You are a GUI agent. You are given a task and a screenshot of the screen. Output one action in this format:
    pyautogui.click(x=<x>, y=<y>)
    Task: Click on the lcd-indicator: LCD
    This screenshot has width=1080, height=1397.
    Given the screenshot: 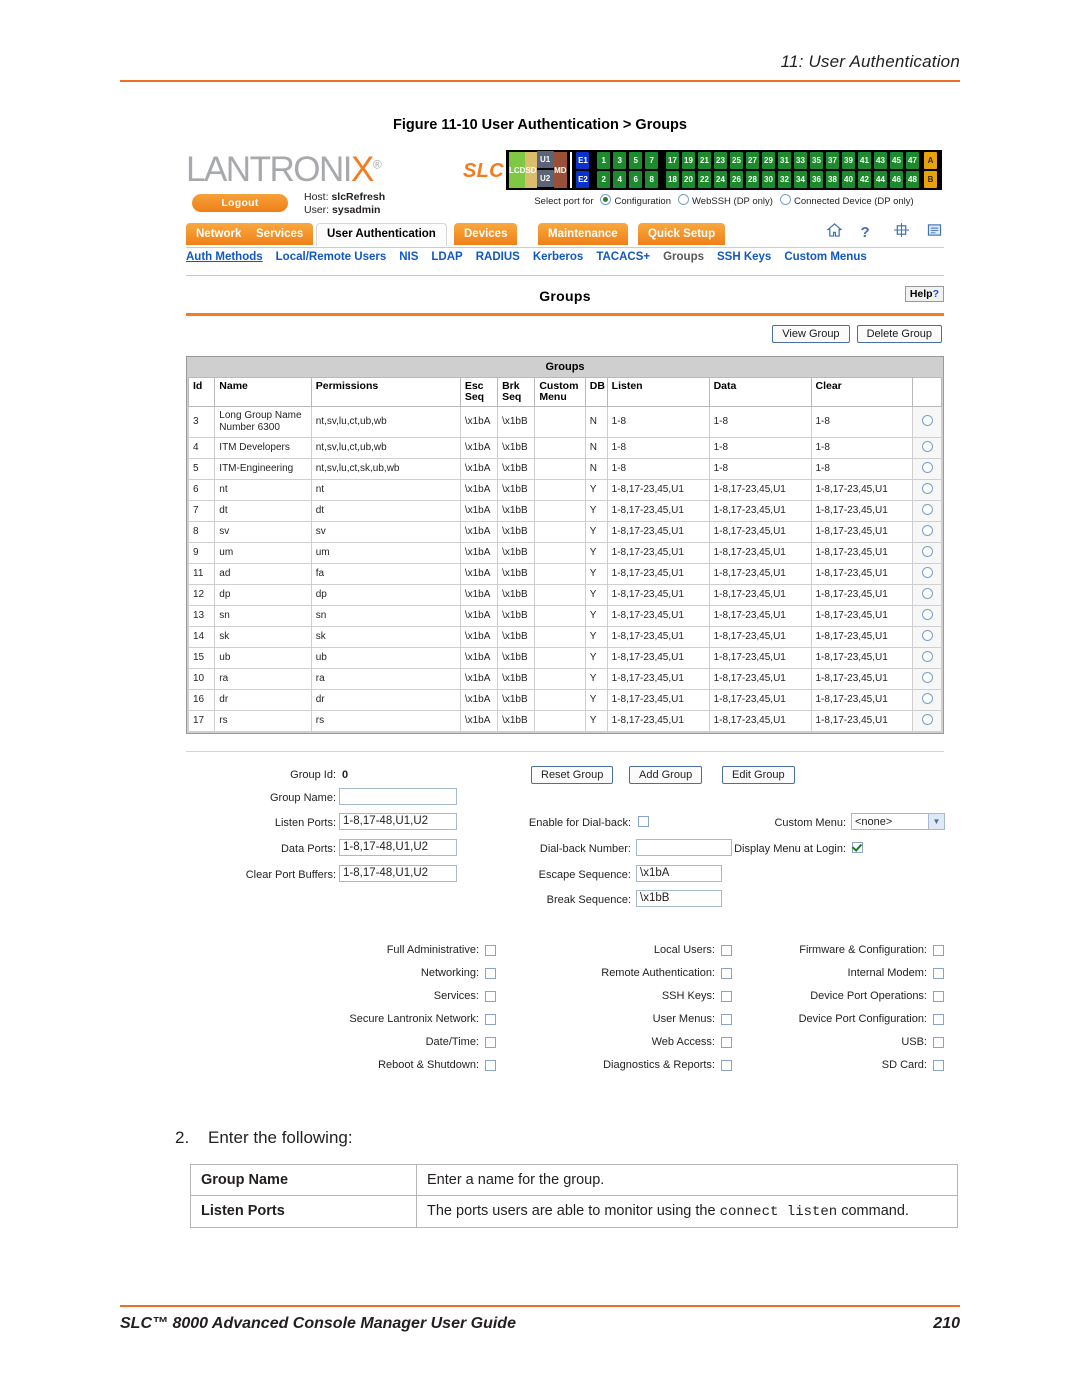 What is the action you would take?
    pyautogui.click(x=517, y=170)
    